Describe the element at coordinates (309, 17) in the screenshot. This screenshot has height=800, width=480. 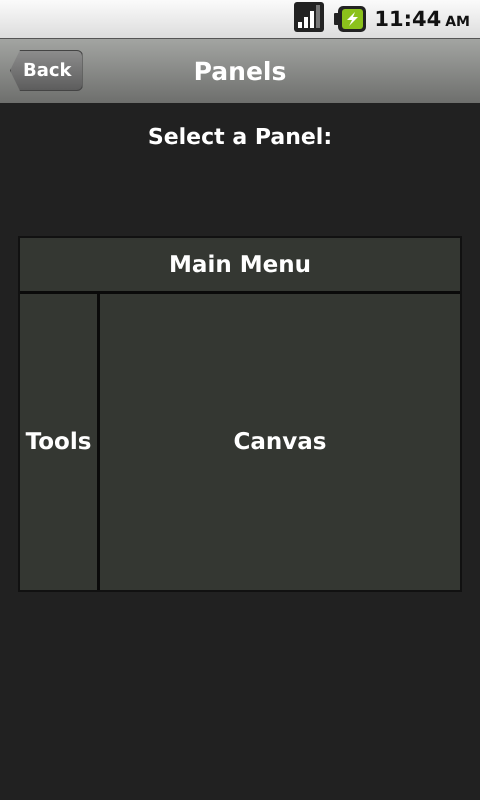
I see `signal-icon` at that location.